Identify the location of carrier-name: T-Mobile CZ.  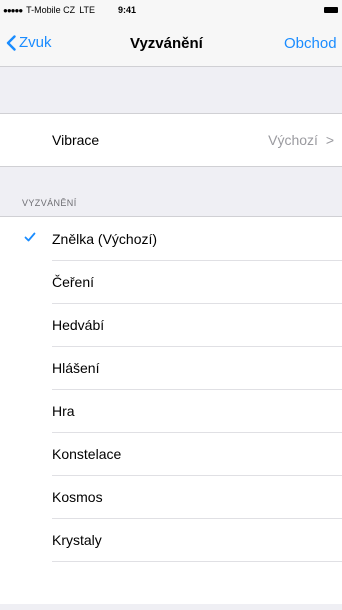
(51, 10).